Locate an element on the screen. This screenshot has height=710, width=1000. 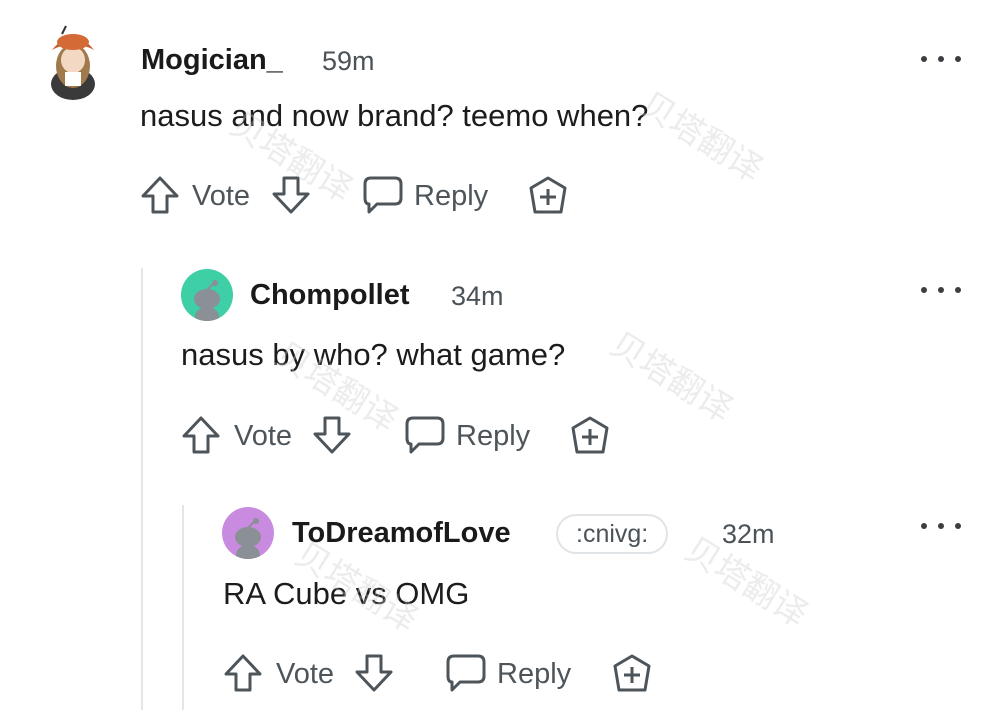
timestamp: 34m is located at coordinates (477, 296).